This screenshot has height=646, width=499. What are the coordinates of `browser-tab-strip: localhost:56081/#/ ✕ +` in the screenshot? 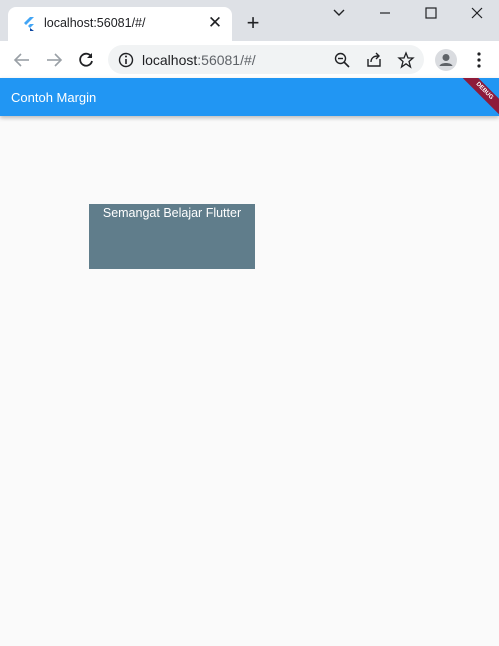 It's located at (249, 20).